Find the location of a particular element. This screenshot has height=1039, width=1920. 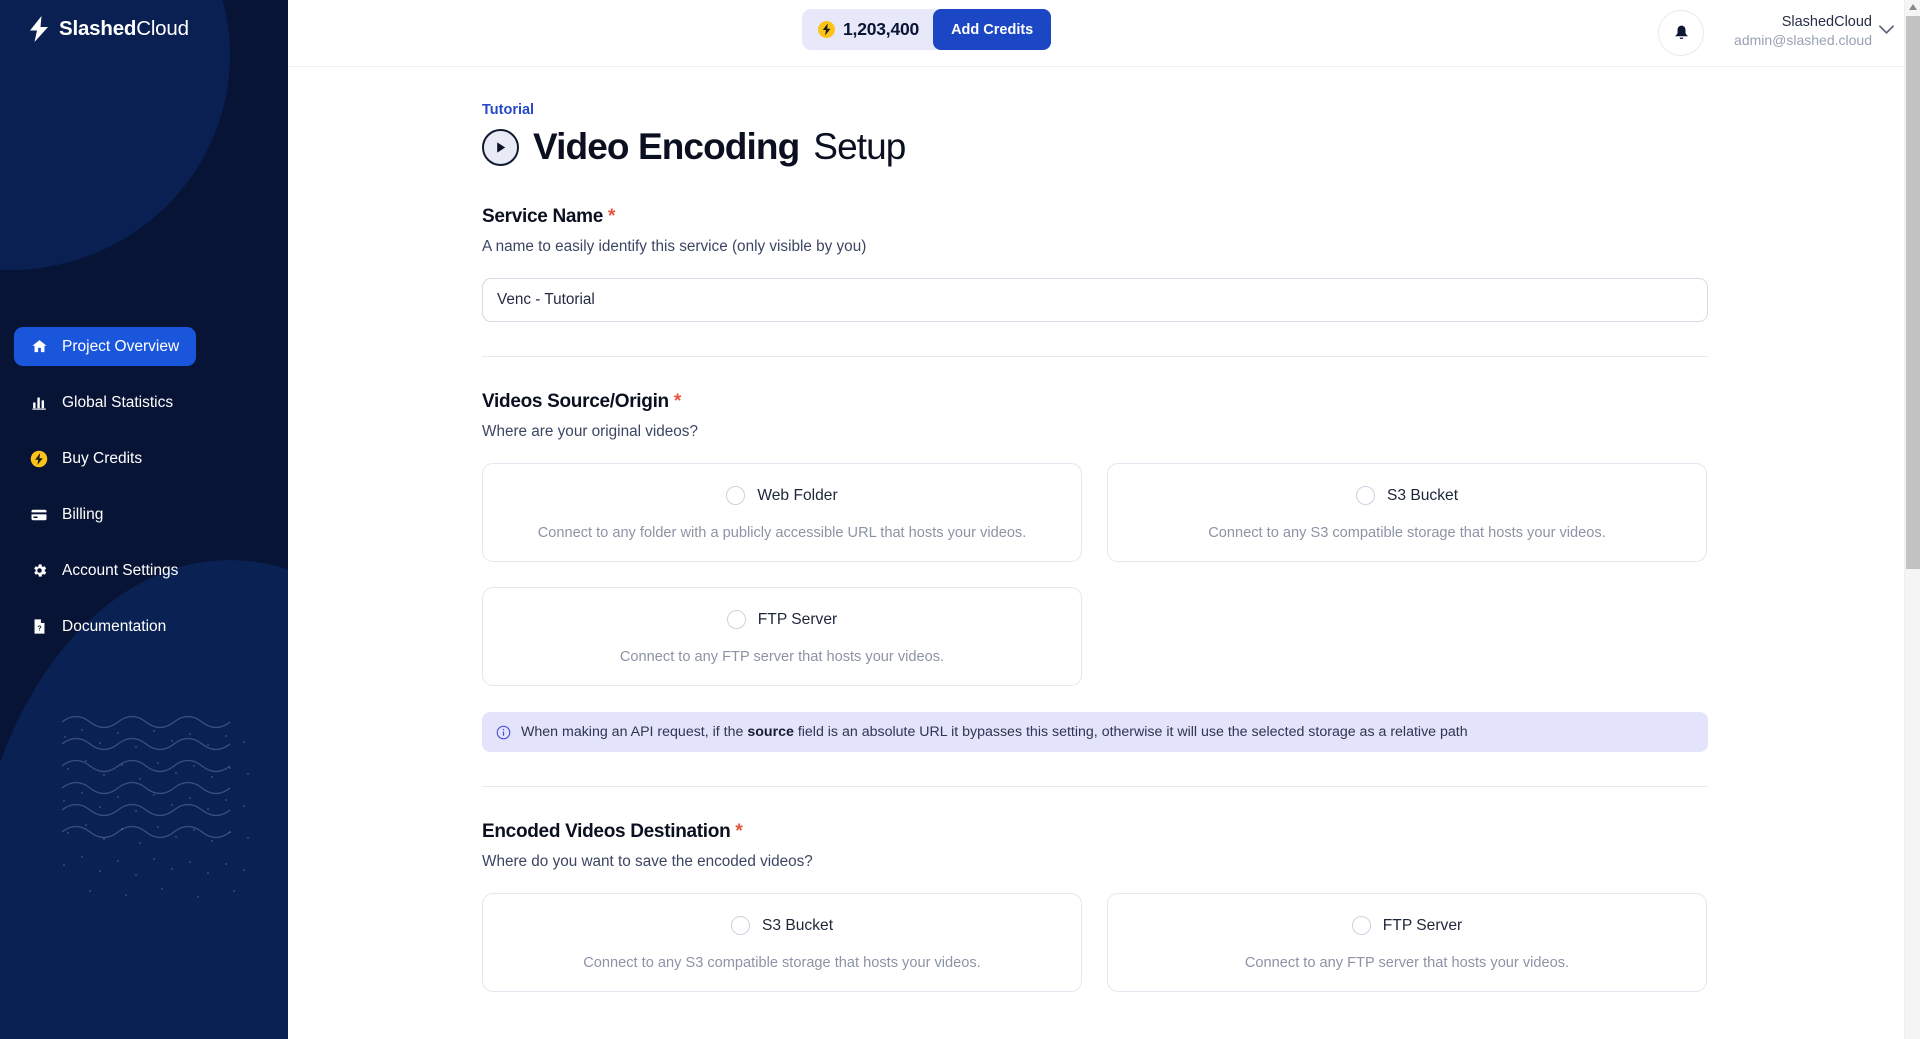

bar-chart-icon is located at coordinates (39, 403).